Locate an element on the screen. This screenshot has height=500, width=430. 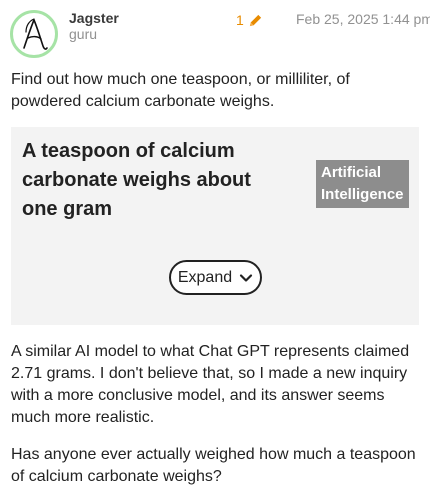
avatar is located at coordinates (34, 34).